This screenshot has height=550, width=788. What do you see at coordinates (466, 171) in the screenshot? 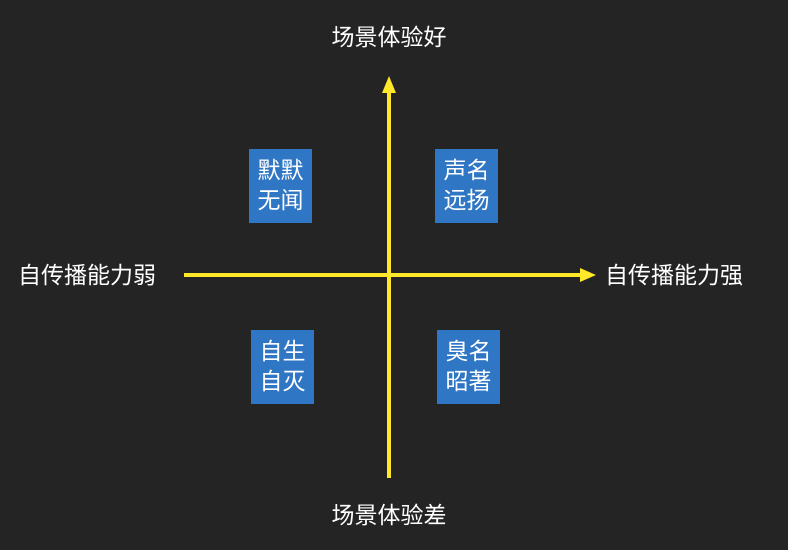
I see `quadrant-top-right-line1: 声名` at bounding box center [466, 171].